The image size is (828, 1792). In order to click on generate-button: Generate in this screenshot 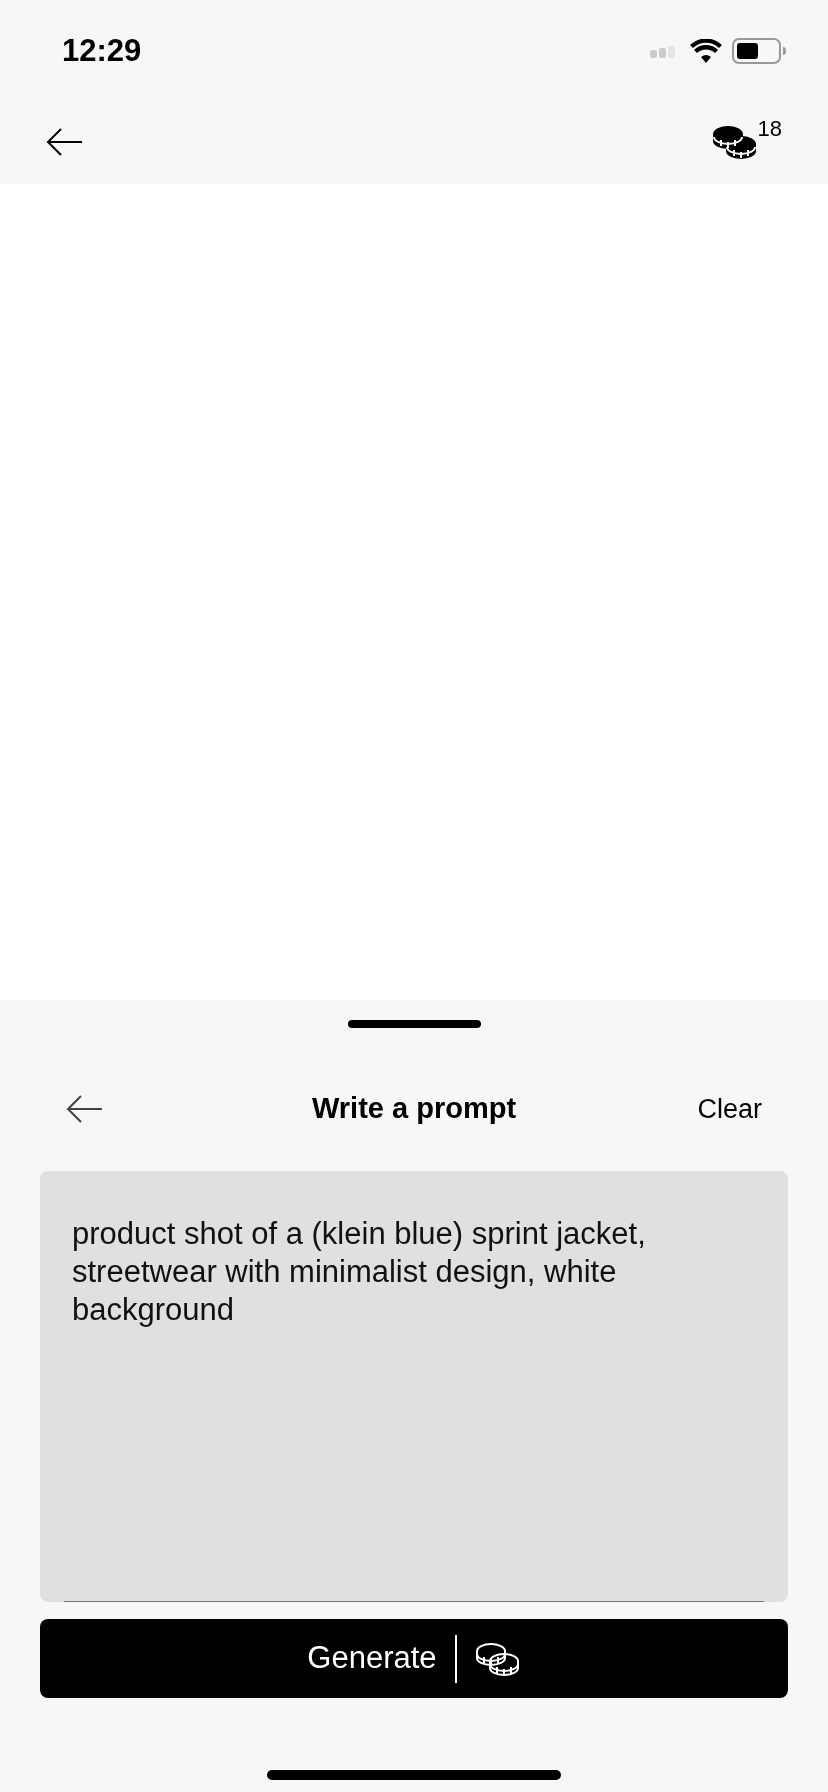, I will do `click(414, 1658)`.